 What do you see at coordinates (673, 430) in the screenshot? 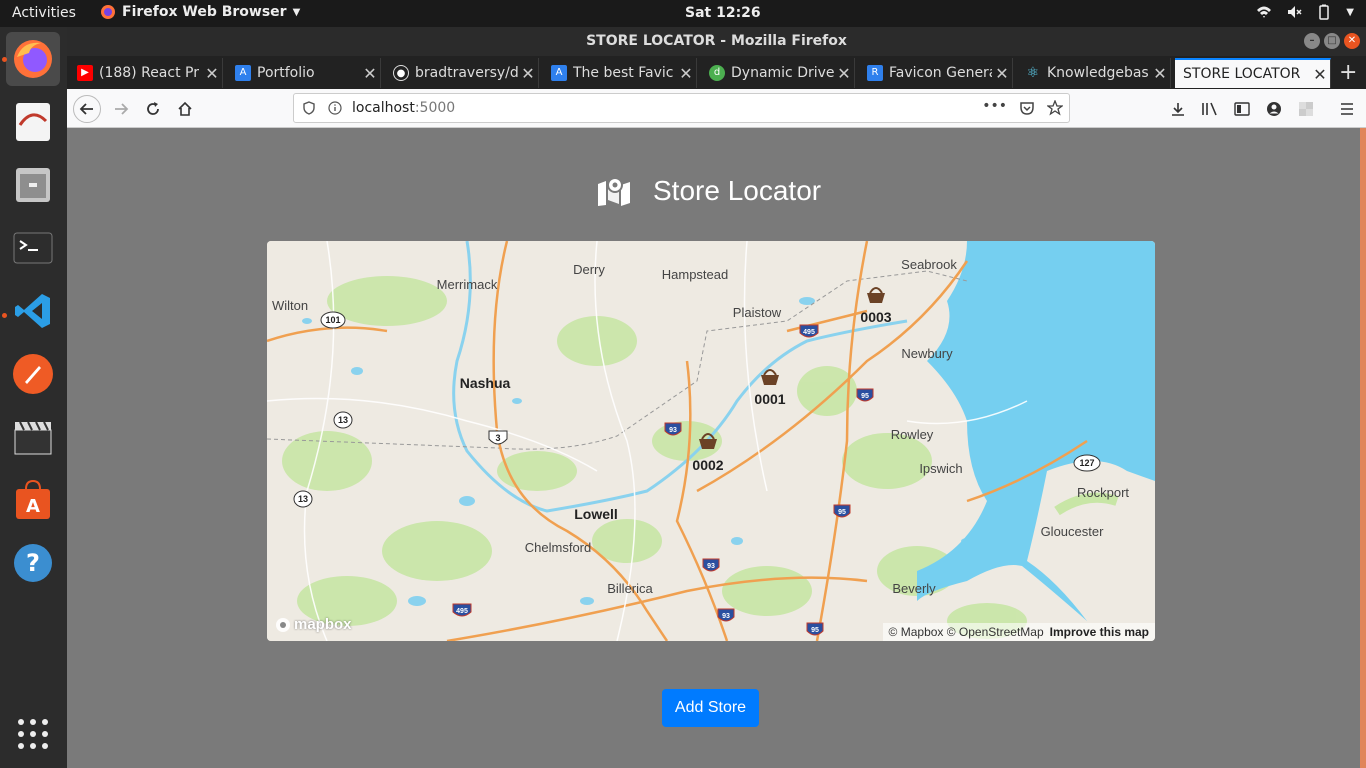
I see `svg-text: 93` at bounding box center [673, 430].